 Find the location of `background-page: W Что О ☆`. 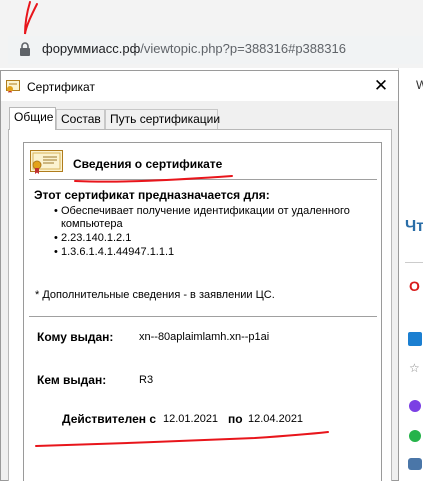

background-page: W Что О ☆ is located at coordinates (410, 274).